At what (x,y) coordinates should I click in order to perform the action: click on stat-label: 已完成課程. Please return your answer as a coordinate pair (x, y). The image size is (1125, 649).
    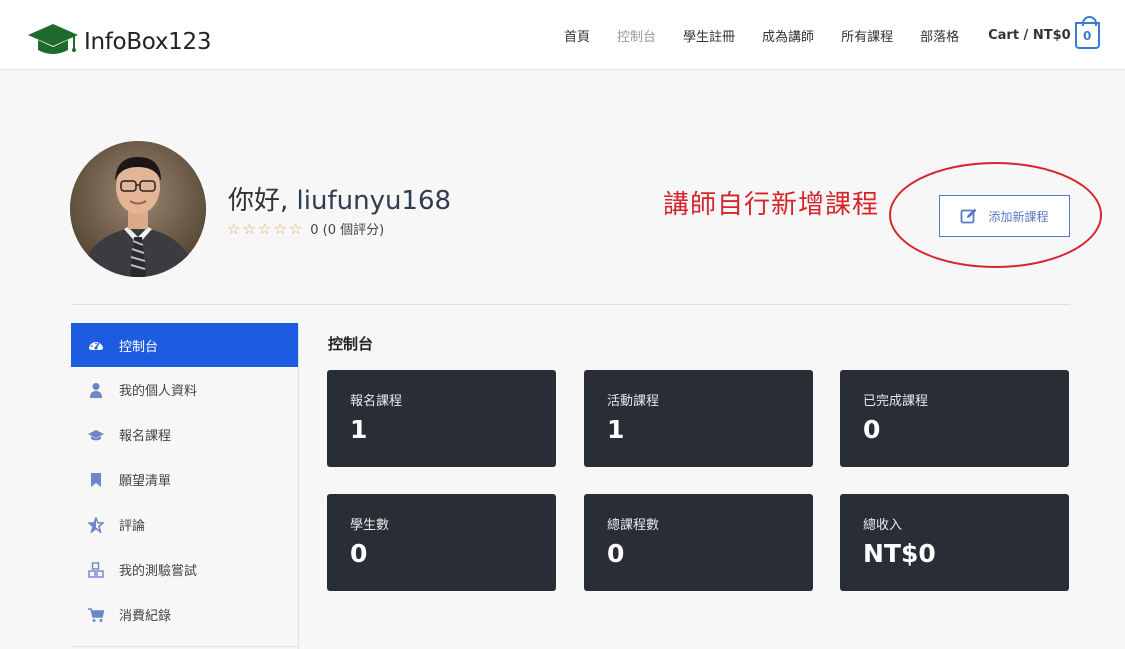
    Looking at the image, I should click on (896, 401).